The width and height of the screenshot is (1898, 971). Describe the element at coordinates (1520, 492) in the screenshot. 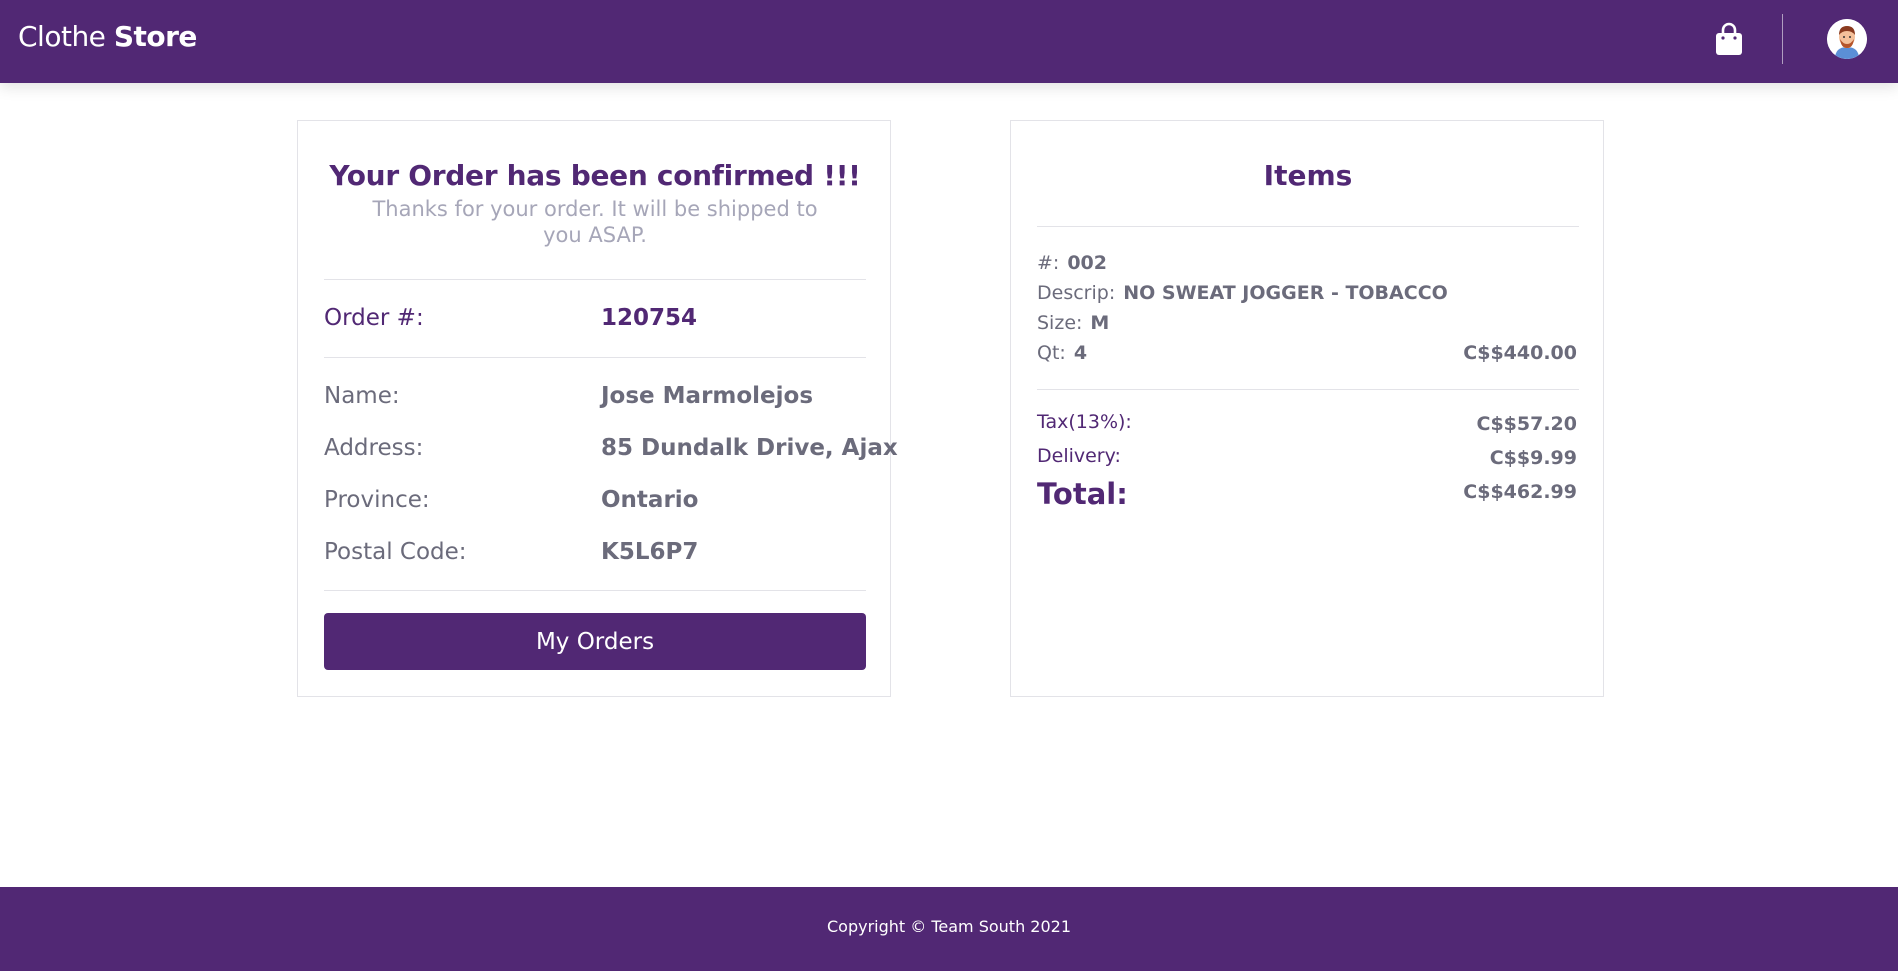

I see `total-value: C$$462.99` at that location.